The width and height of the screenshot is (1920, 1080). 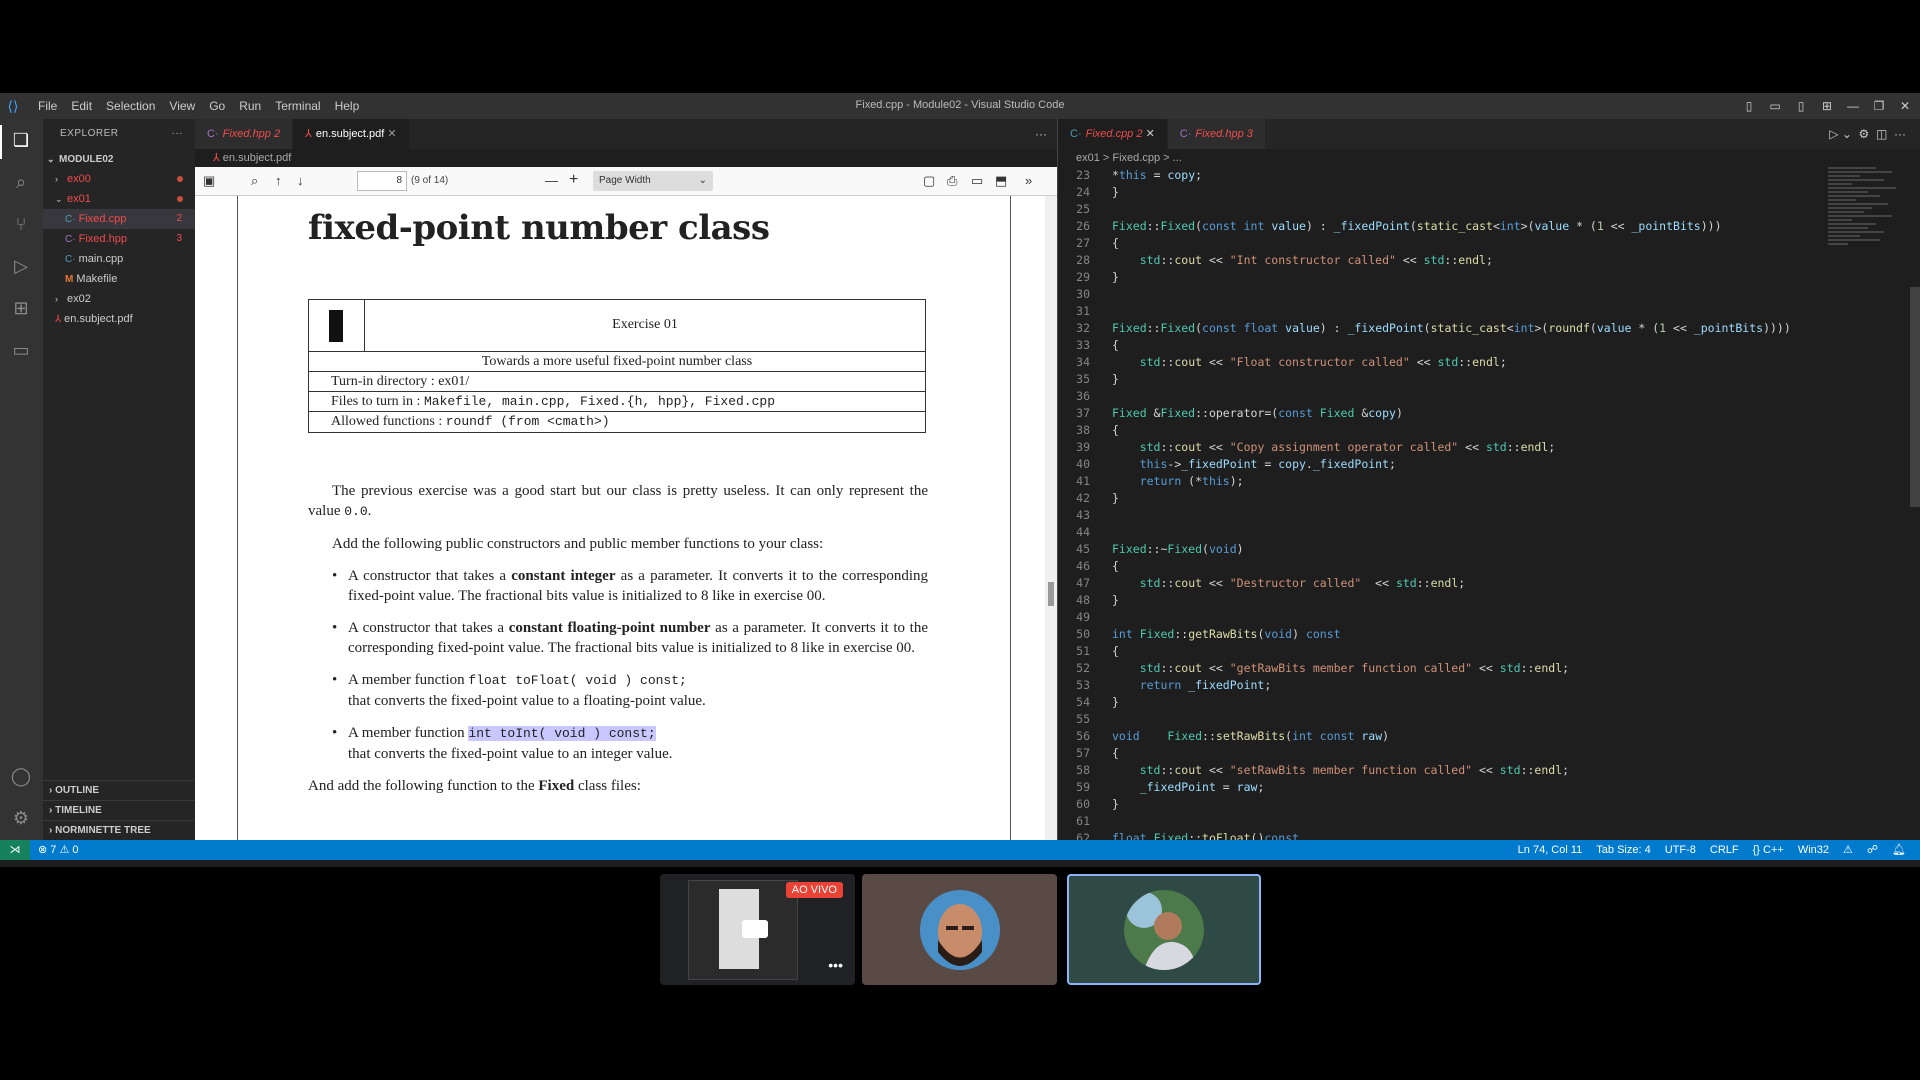 I want to click on code-line: 36, so click(x=1438, y=396).